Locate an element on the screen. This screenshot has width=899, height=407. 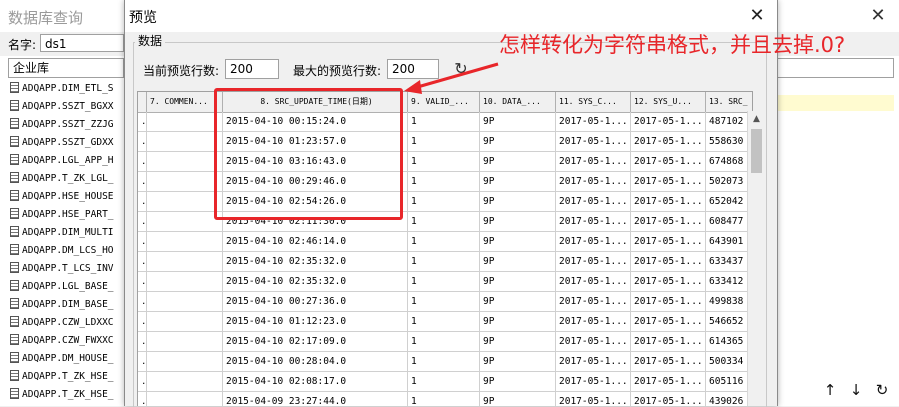
dialog-close-icon: ✕ is located at coordinates (757, 16).